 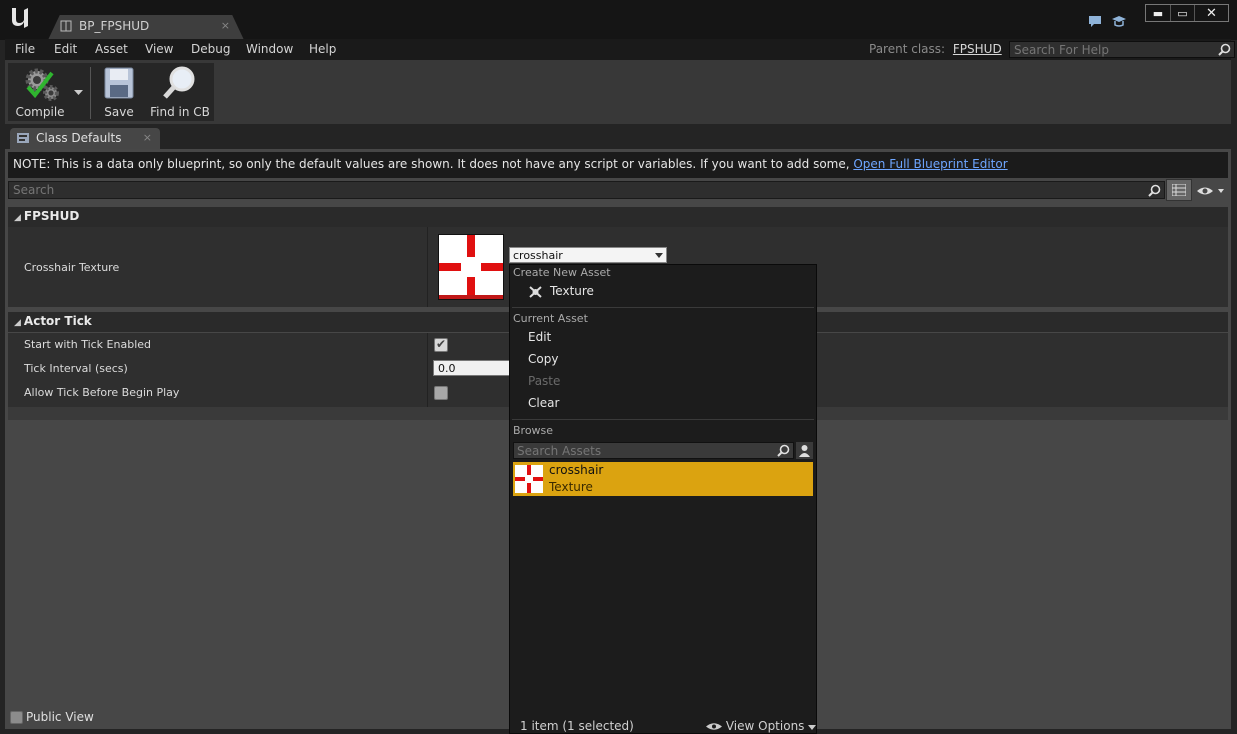 What do you see at coordinates (90, 93) in the screenshot?
I see `toolbar-separator` at bounding box center [90, 93].